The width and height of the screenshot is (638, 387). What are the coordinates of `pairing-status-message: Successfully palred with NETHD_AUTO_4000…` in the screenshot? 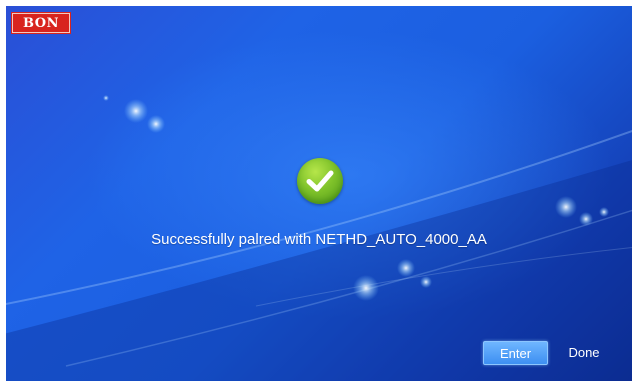 It's located at (319, 239).